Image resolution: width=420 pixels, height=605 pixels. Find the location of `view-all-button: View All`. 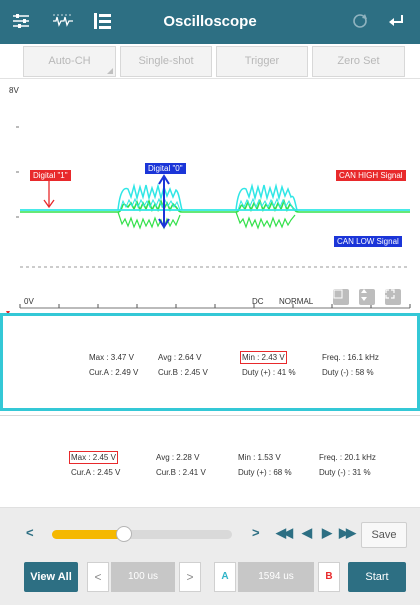

view-all-button: View All is located at coordinates (51, 577).